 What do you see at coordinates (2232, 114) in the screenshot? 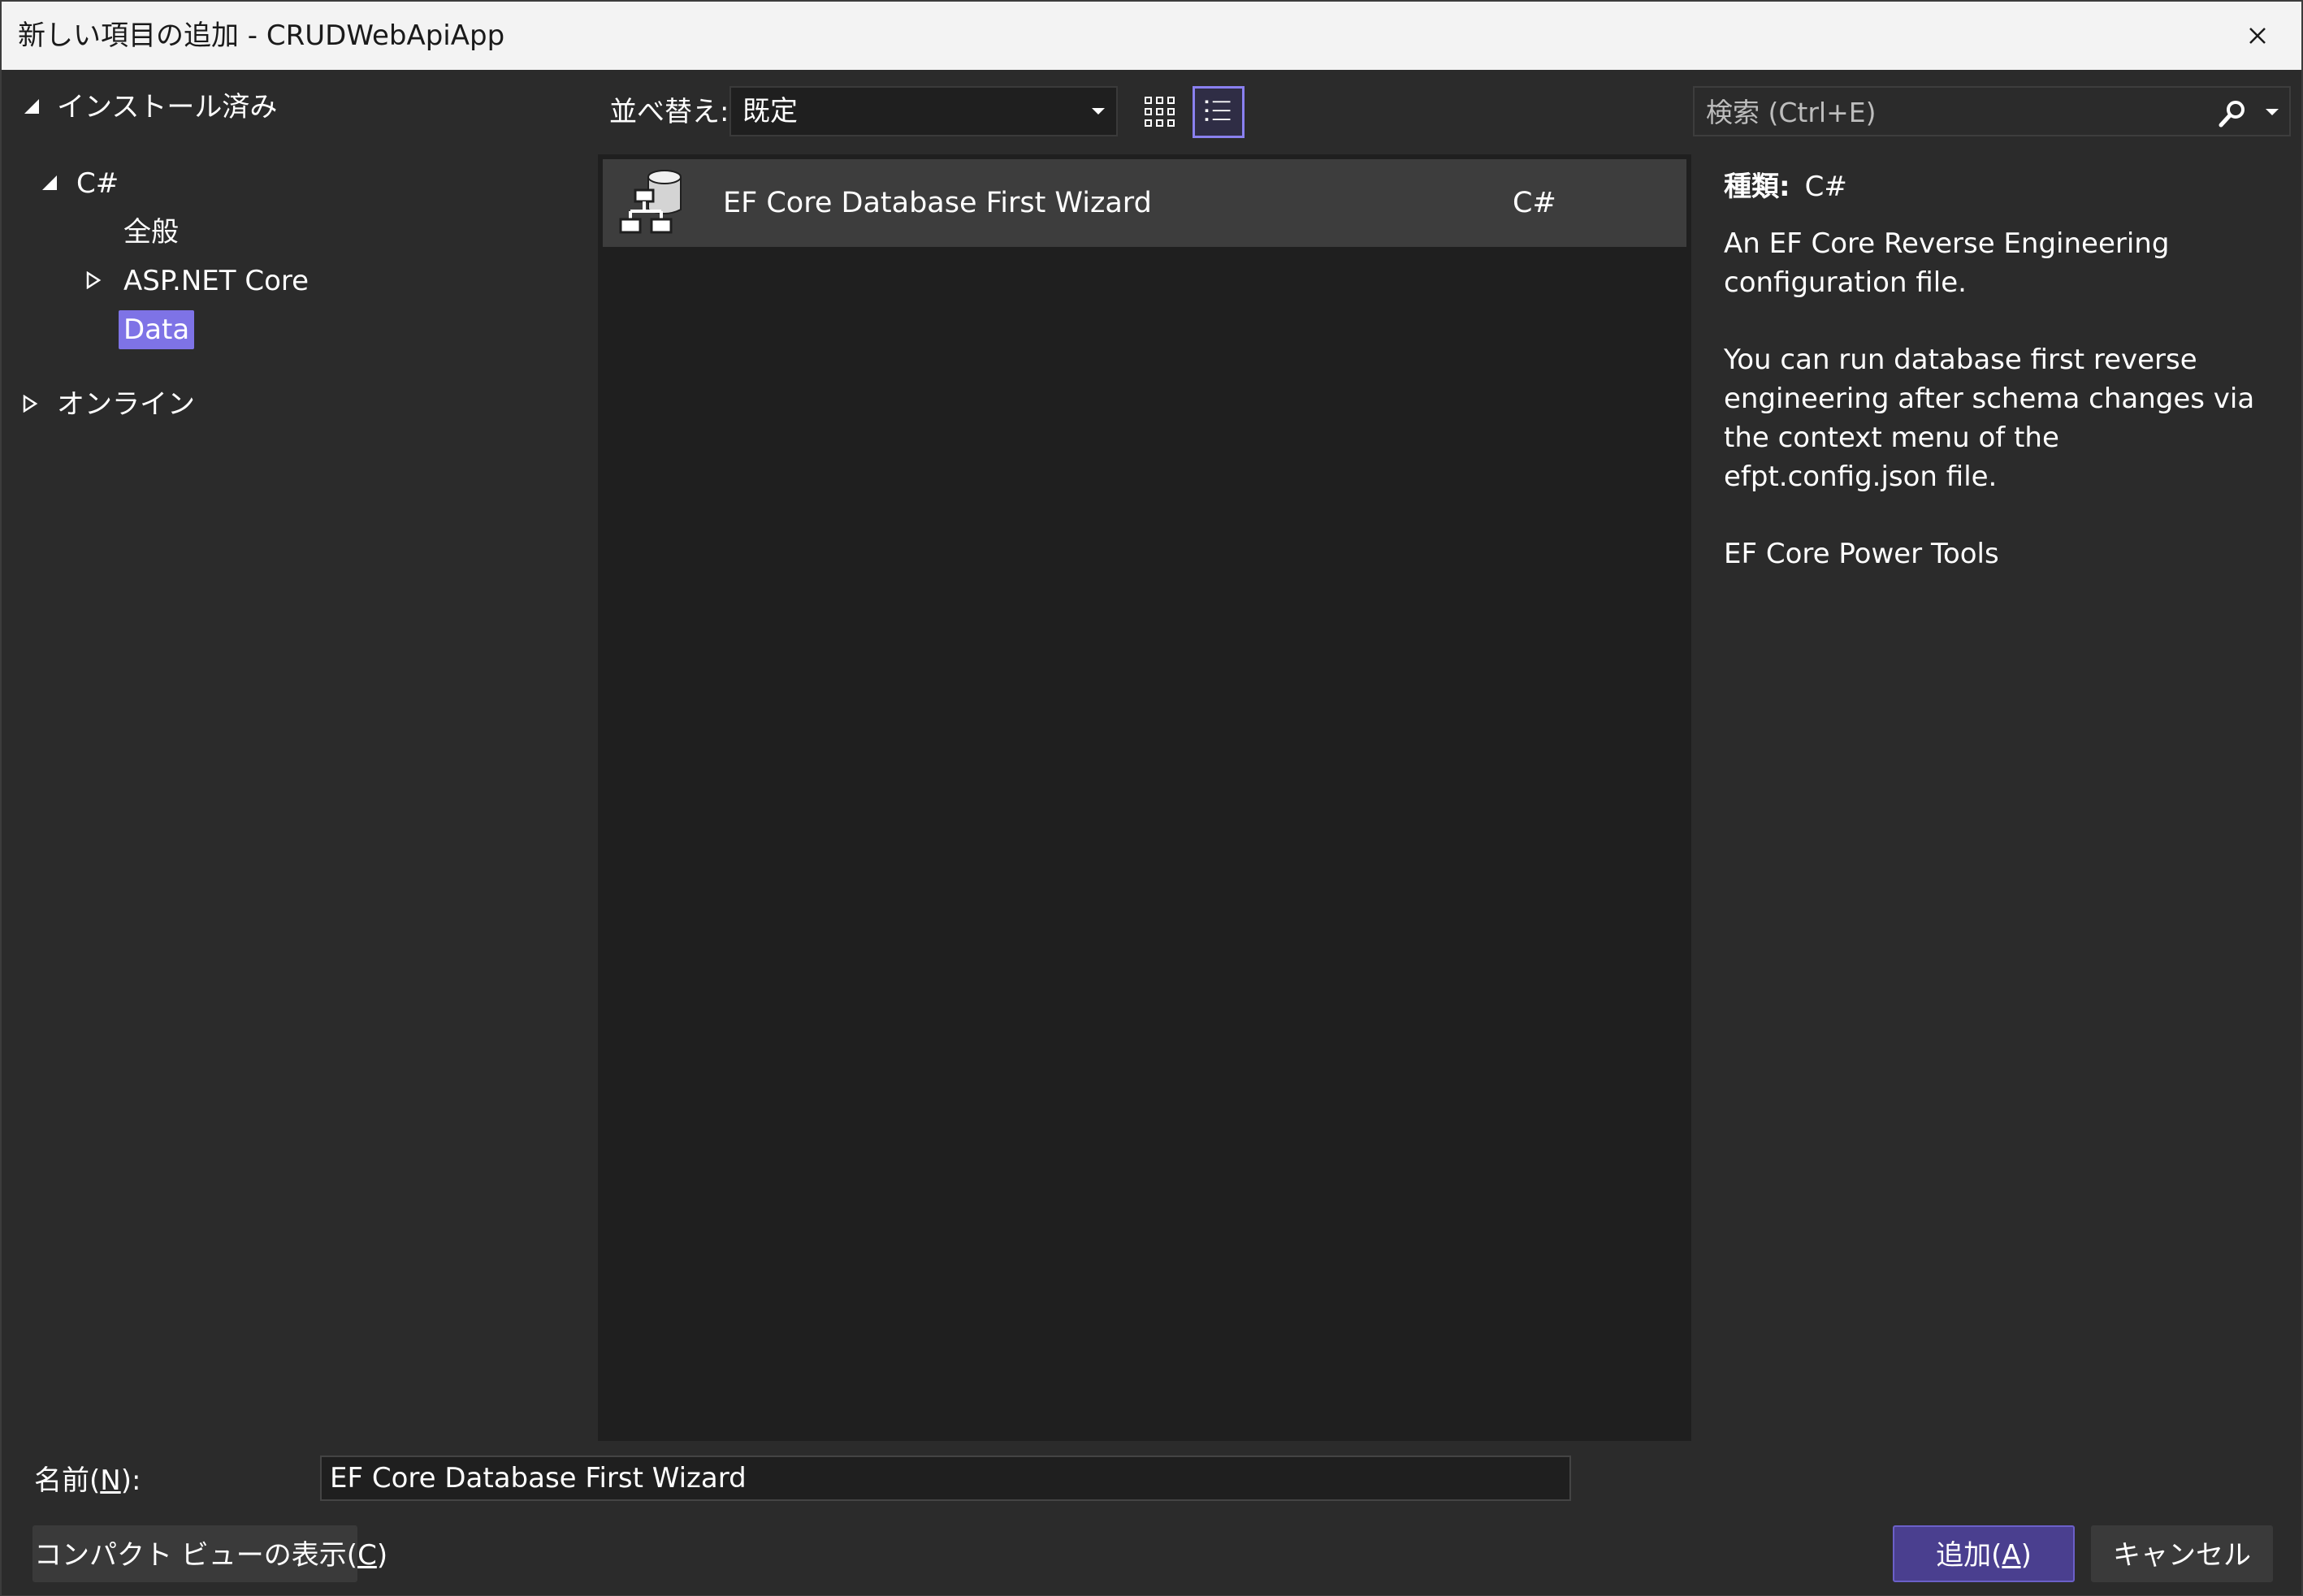
I see `search-icon` at bounding box center [2232, 114].